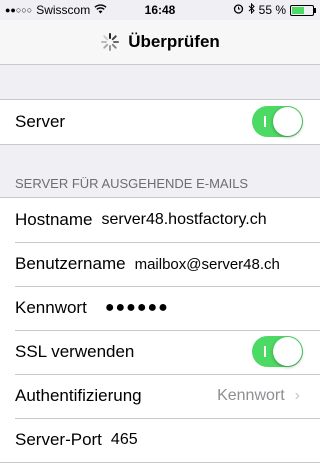 The image size is (320, 463). What do you see at coordinates (132, 183) in the screenshot?
I see `outgoing-section-header: SERVER FÜR AUSGEHENDE E-MAILS` at bounding box center [132, 183].